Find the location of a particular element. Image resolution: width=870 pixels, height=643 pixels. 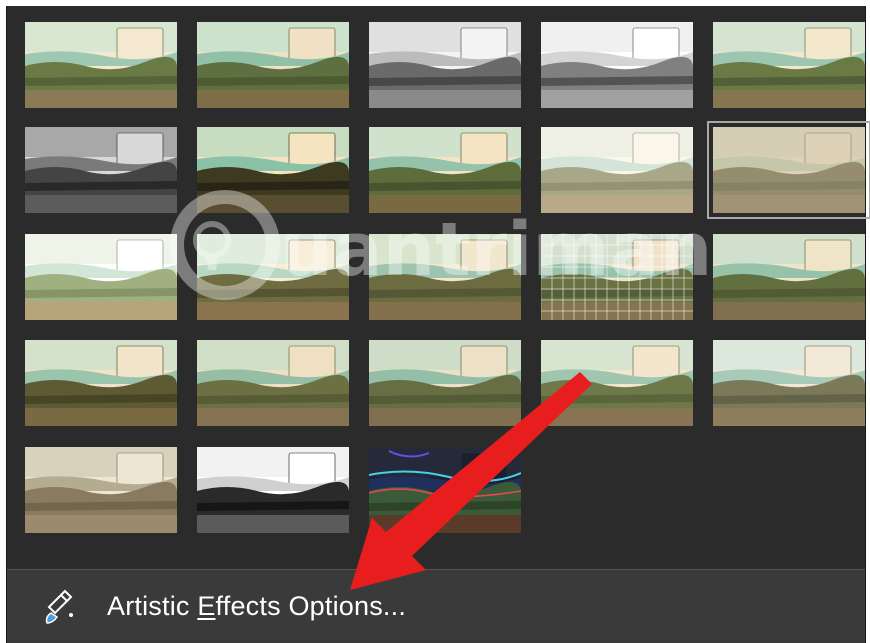

effect-thumbnail-paint-strokes is located at coordinates (273, 170).